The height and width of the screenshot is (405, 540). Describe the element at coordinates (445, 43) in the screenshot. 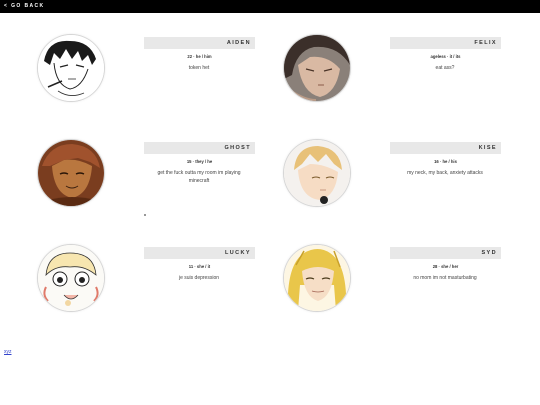

I see `profile-name: FELIX` at that location.